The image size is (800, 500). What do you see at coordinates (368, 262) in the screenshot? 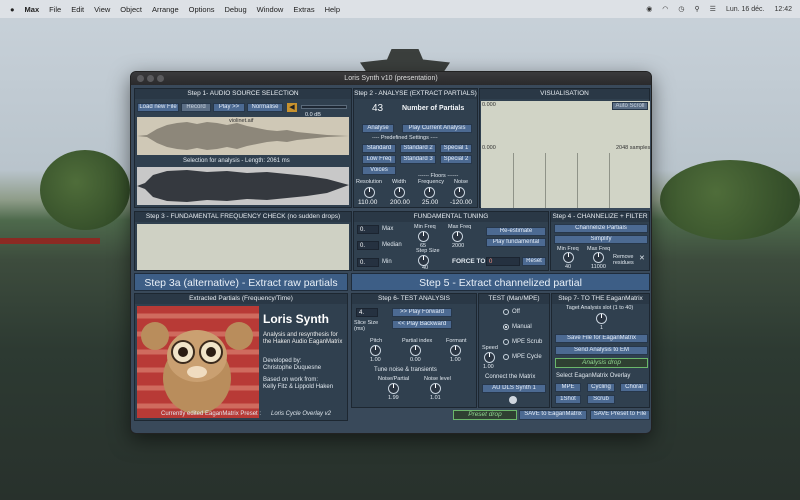
I see `min-value-box: 0.` at bounding box center [368, 262].